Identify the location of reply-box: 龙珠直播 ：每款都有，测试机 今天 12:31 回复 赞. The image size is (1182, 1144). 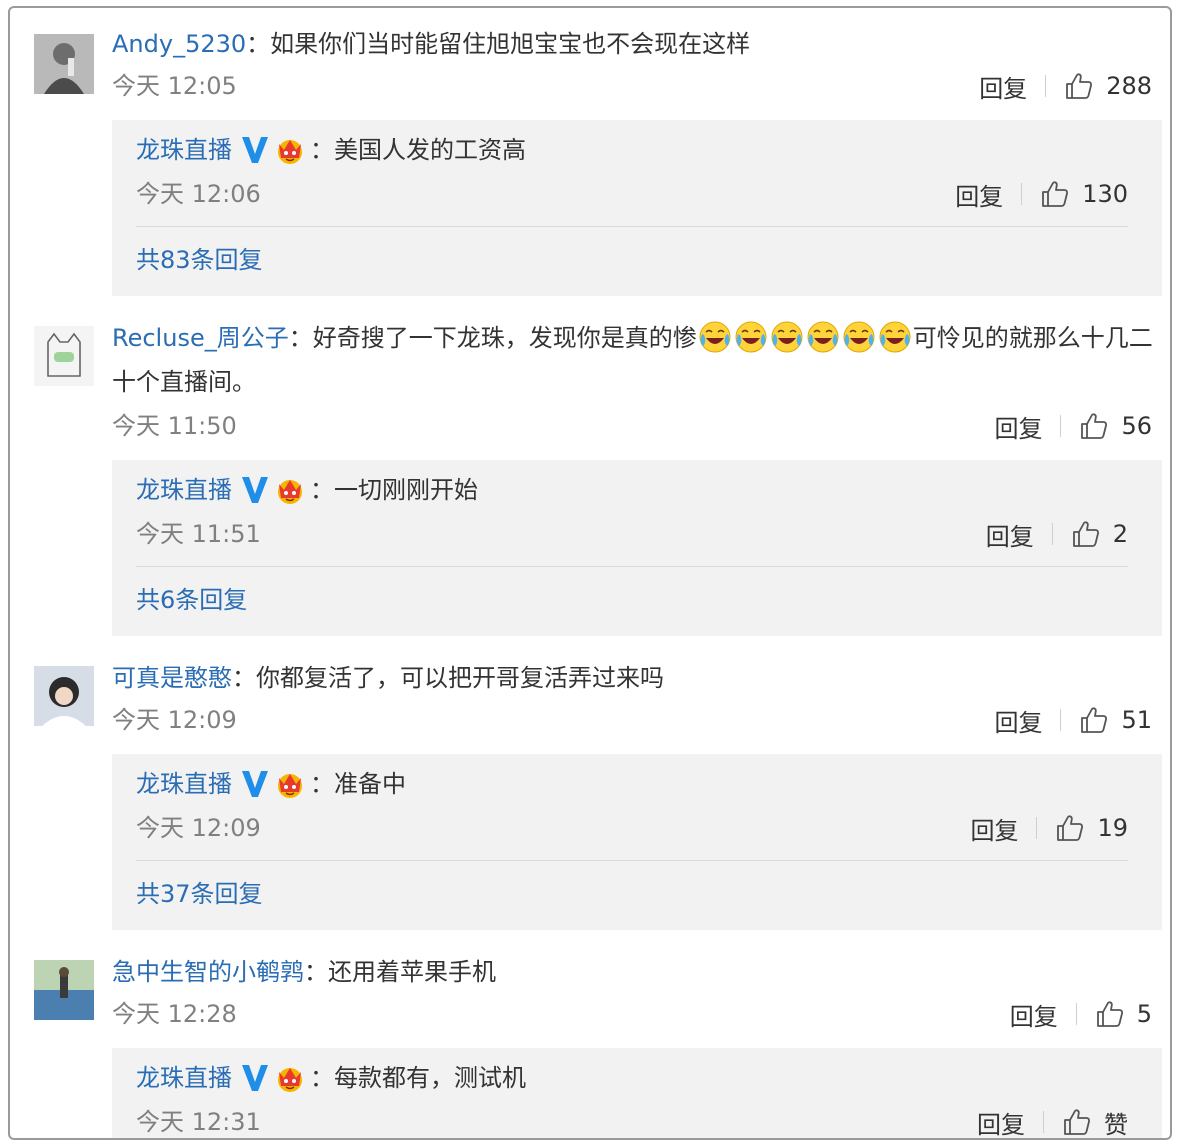
(637, 1093).